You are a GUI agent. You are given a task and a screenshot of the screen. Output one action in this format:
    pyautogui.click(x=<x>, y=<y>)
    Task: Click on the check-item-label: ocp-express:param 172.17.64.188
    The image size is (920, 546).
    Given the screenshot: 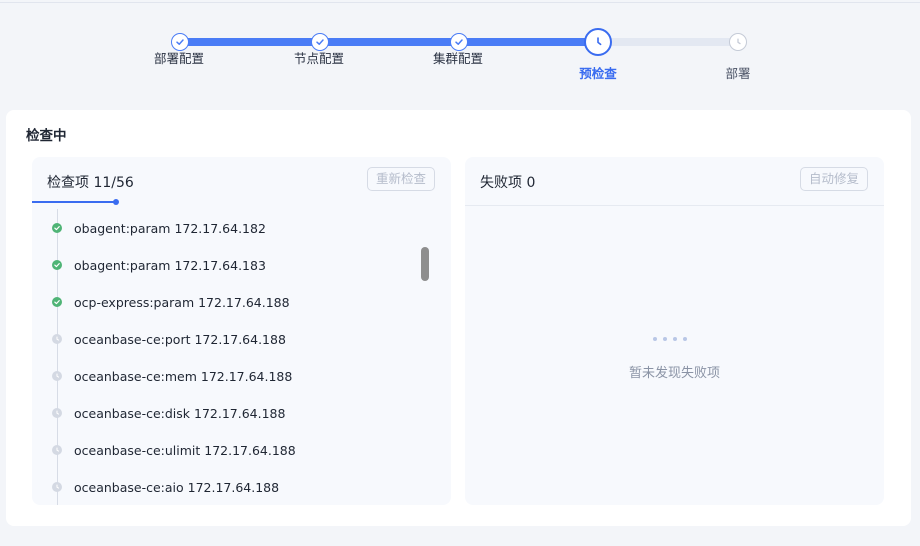 What is the action you would take?
    pyautogui.click(x=182, y=302)
    